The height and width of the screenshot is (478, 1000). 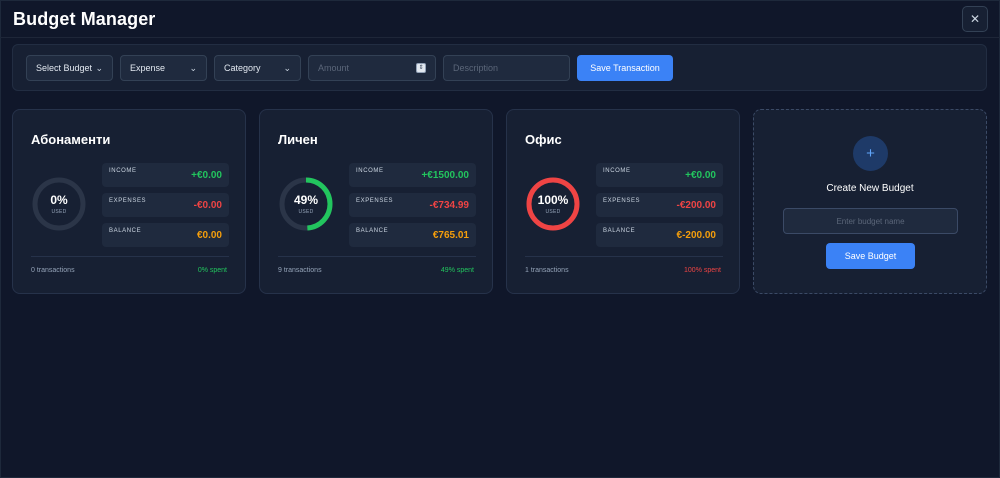 What do you see at coordinates (476, 68) in the screenshot?
I see `description-placeholder: Description` at bounding box center [476, 68].